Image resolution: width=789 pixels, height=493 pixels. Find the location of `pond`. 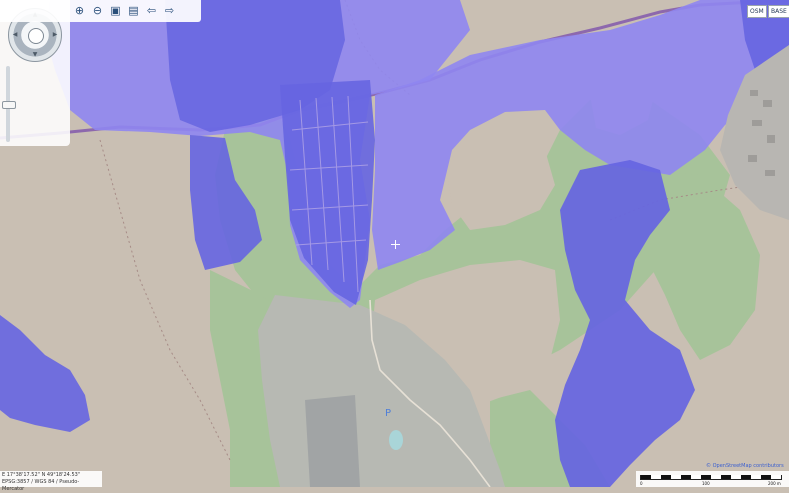

pond is located at coordinates (396, 440).